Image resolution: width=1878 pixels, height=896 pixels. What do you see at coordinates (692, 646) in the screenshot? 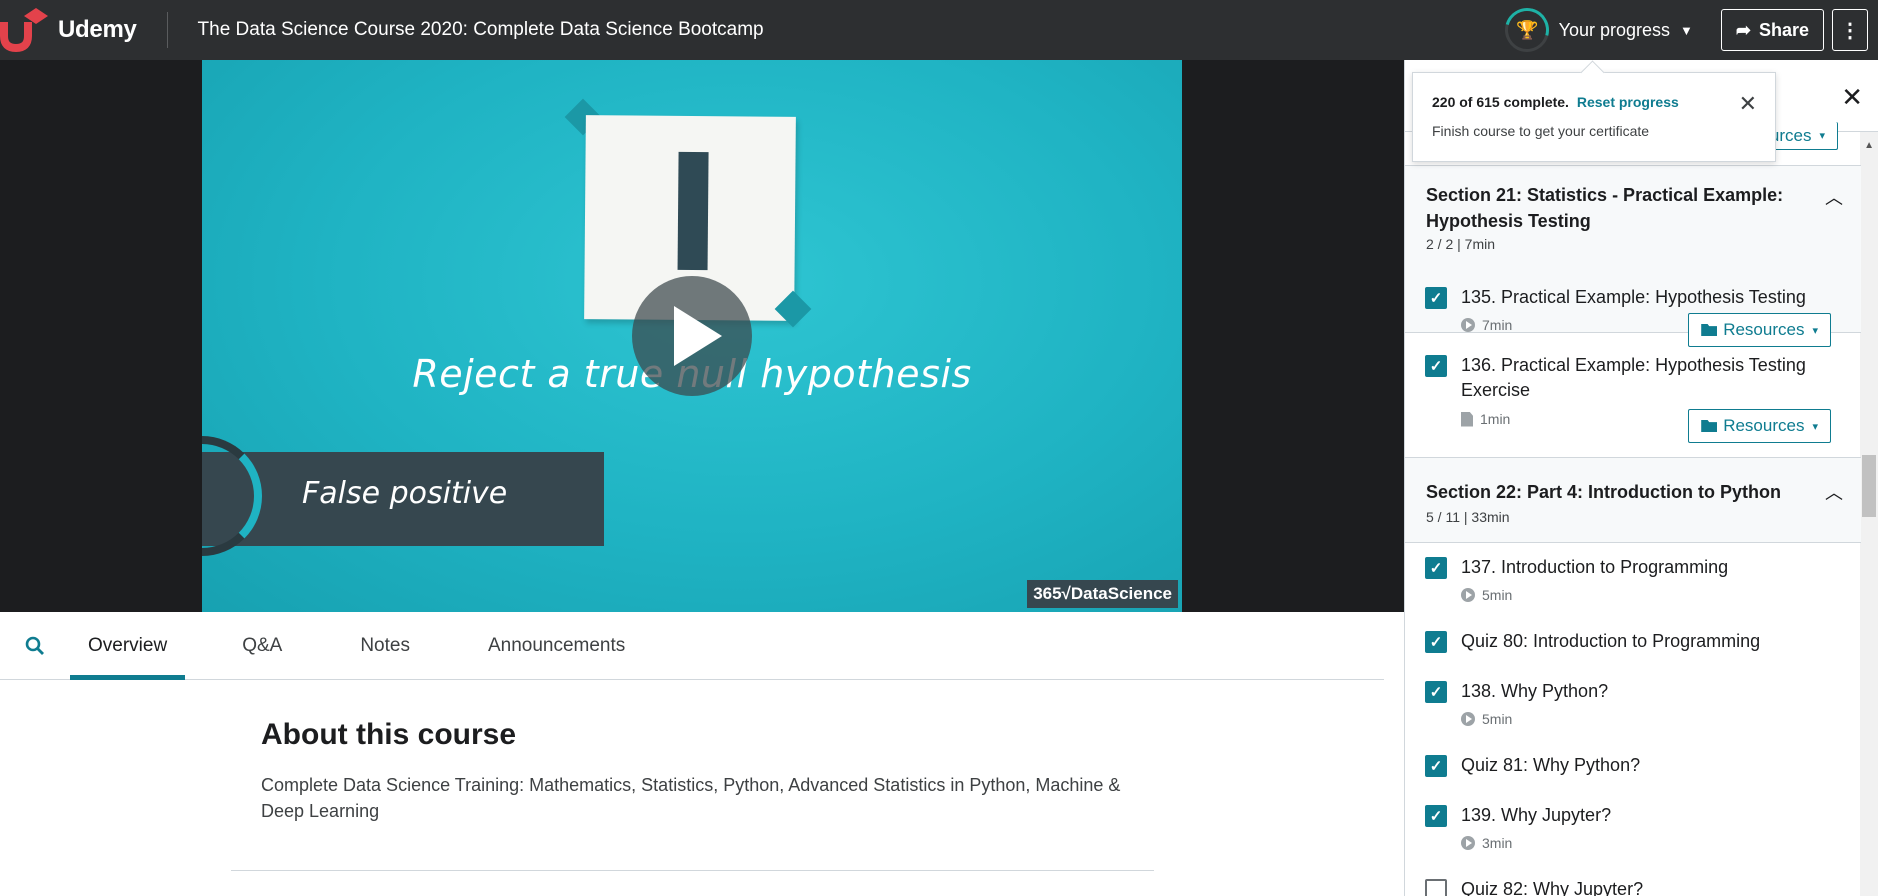
I see `content-tabs: Overview Q&A Notes Announcements` at bounding box center [692, 646].